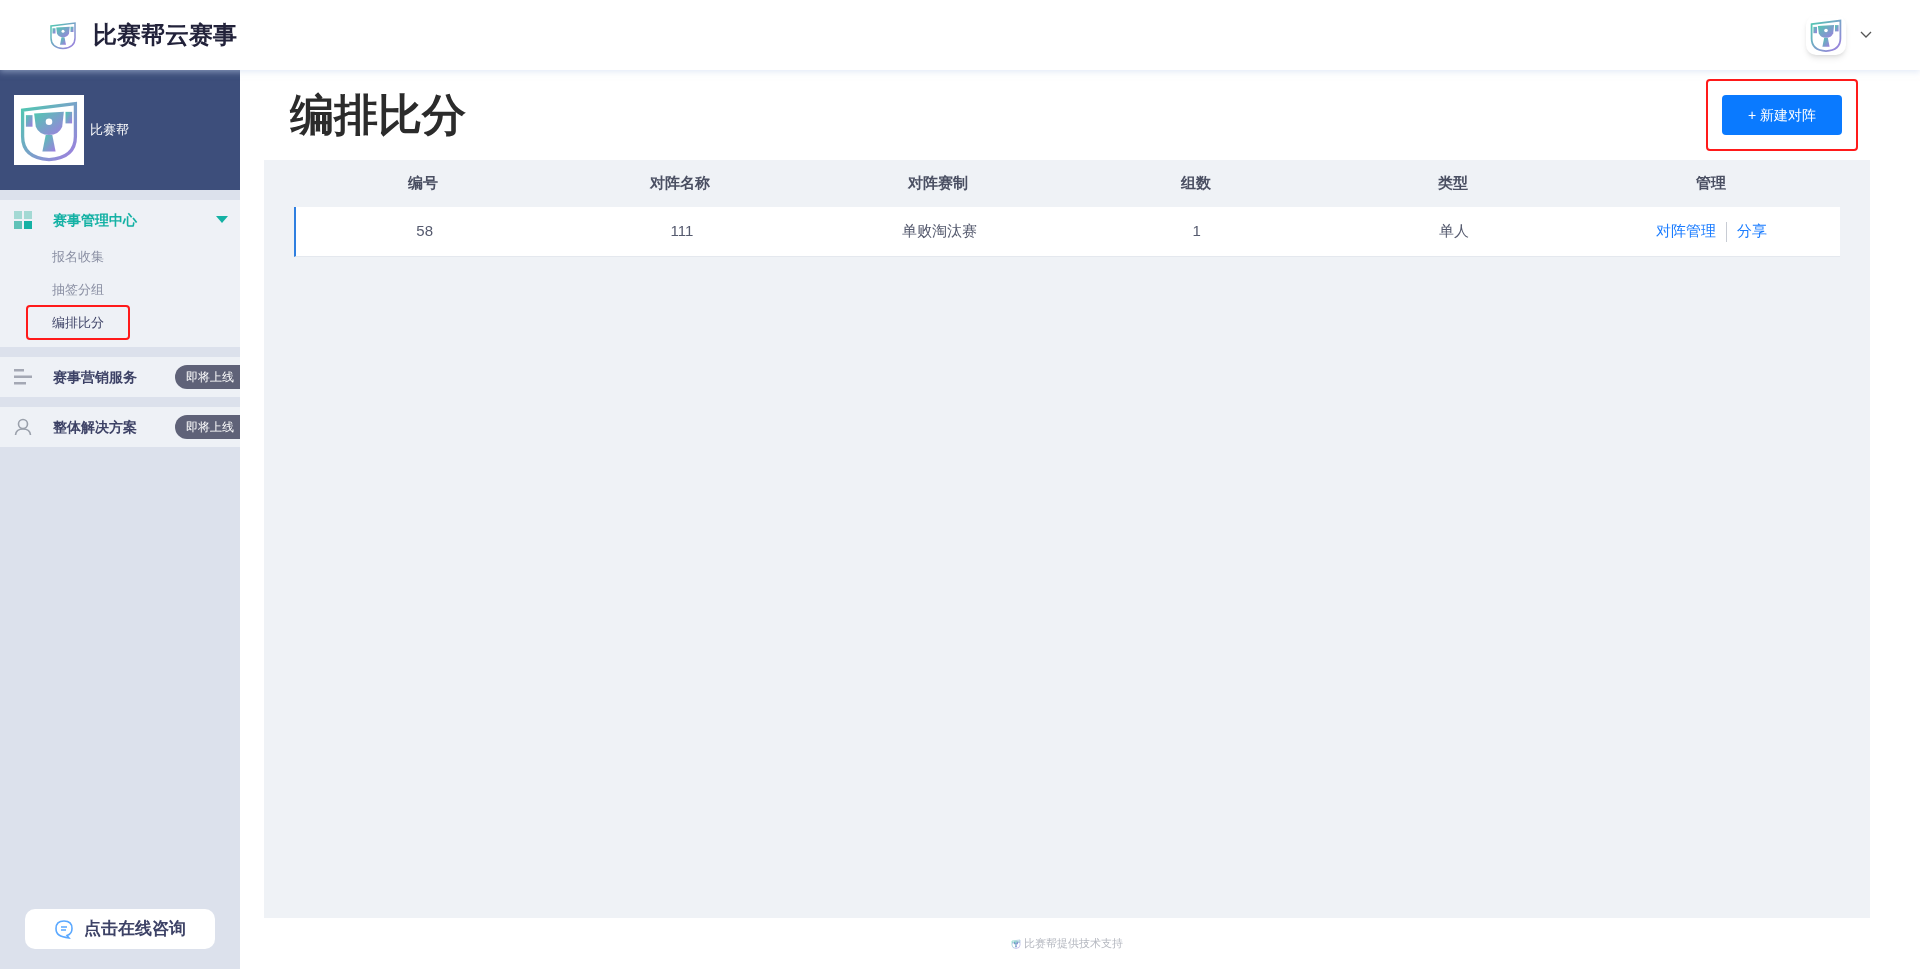 The width and height of the screenshot is (1920, 969). What do you see at coordinates (78, 289) in the screenshot?
I see `submenu-item: 抽签分组` at bounding box center [78, 289].